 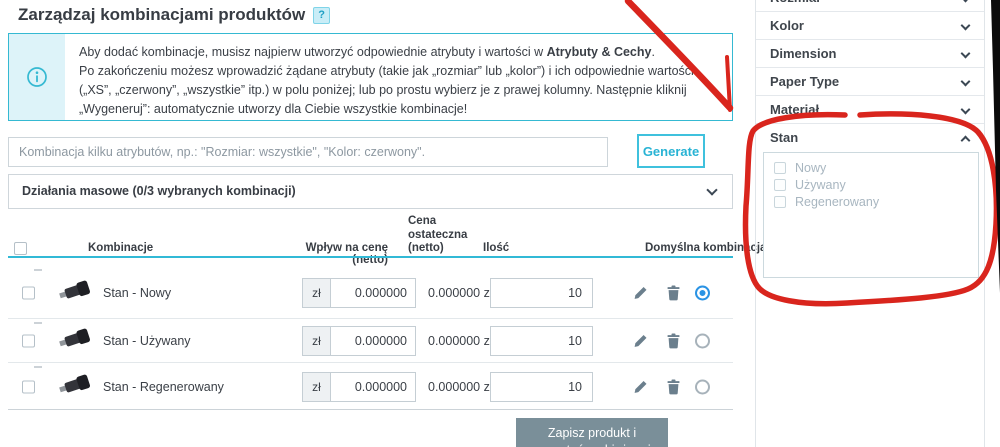 I want to click on table-row: Stan - Nowy zł 0.000000 zł, so click(x=370, y=293).